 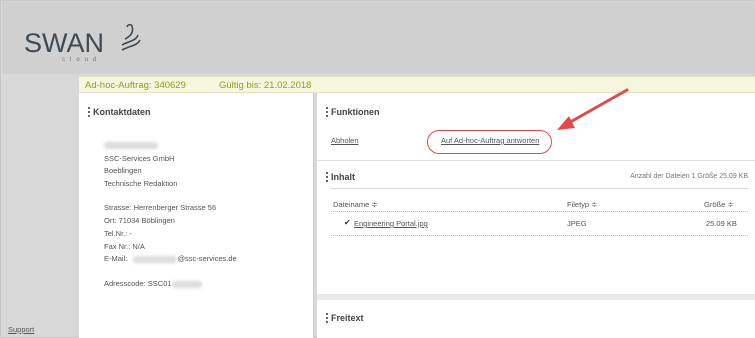 What do you see at coordinates (343, 177) in the screenshot?
I see `content-title-text: Inhalt` at bounding box center [343, 177].